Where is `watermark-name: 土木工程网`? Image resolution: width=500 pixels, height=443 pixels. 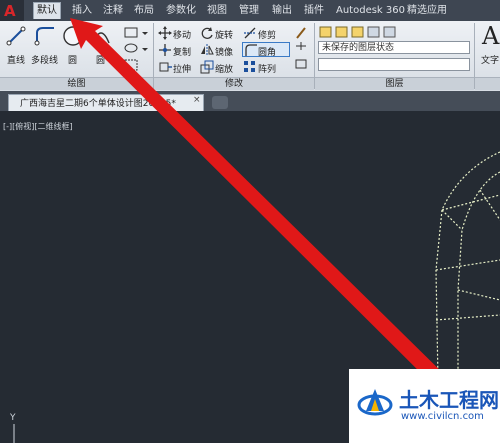 watermark-name: 土木工程网 is located at coordinates (449, 400).